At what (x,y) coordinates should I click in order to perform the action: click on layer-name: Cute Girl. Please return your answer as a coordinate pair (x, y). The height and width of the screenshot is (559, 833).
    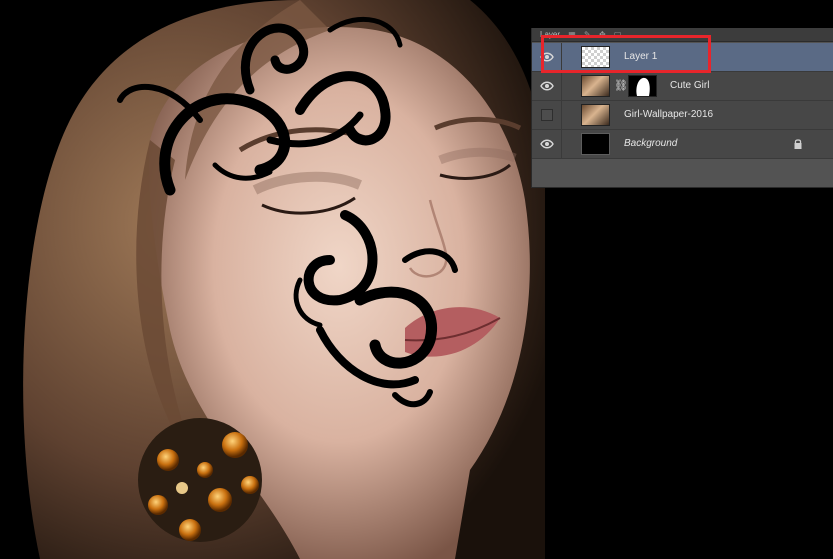
    Looking at the image, I should click on (689, 85).